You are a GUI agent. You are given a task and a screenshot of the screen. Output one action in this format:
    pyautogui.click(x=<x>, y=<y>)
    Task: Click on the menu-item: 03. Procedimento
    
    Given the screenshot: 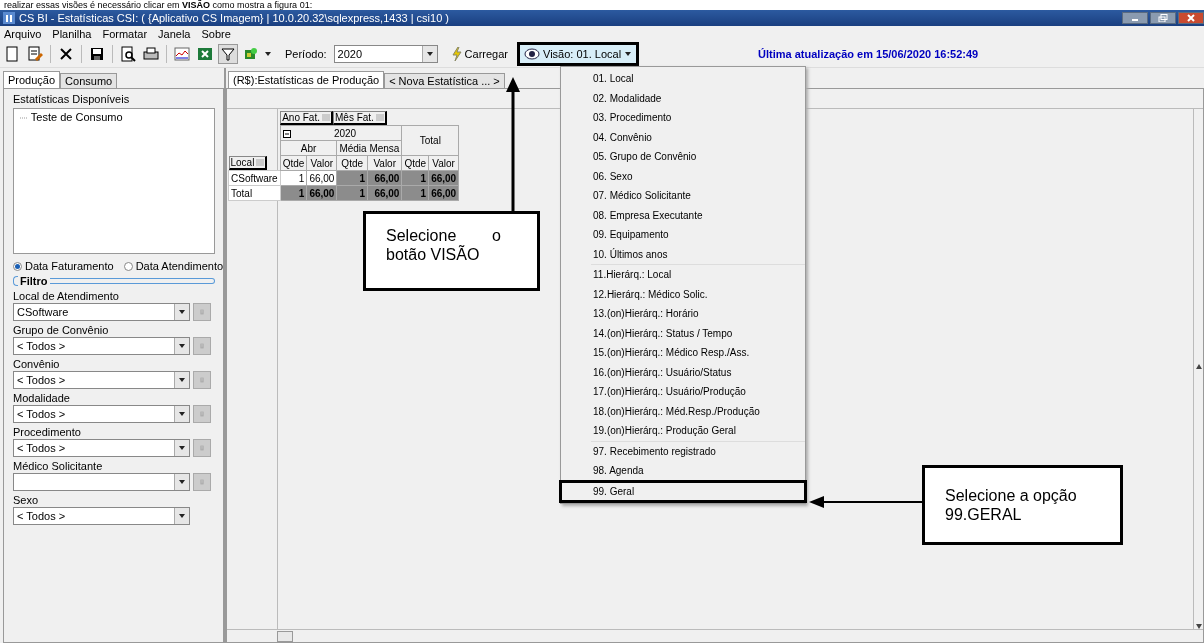 What is the action you would take?
    pyautogui.click(x=698, y=118)
    